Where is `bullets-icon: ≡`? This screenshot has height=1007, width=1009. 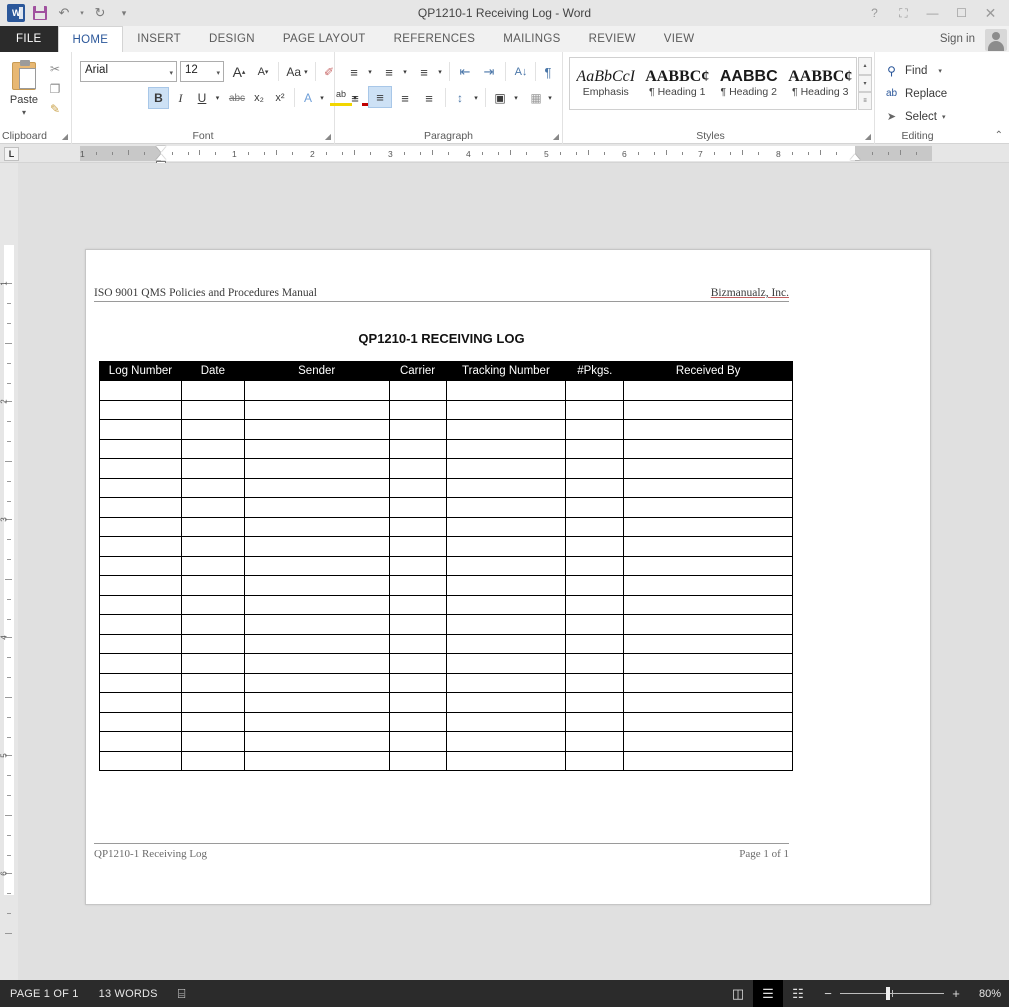 bullets-icon: ≡ is located at coordinates (354, 72).